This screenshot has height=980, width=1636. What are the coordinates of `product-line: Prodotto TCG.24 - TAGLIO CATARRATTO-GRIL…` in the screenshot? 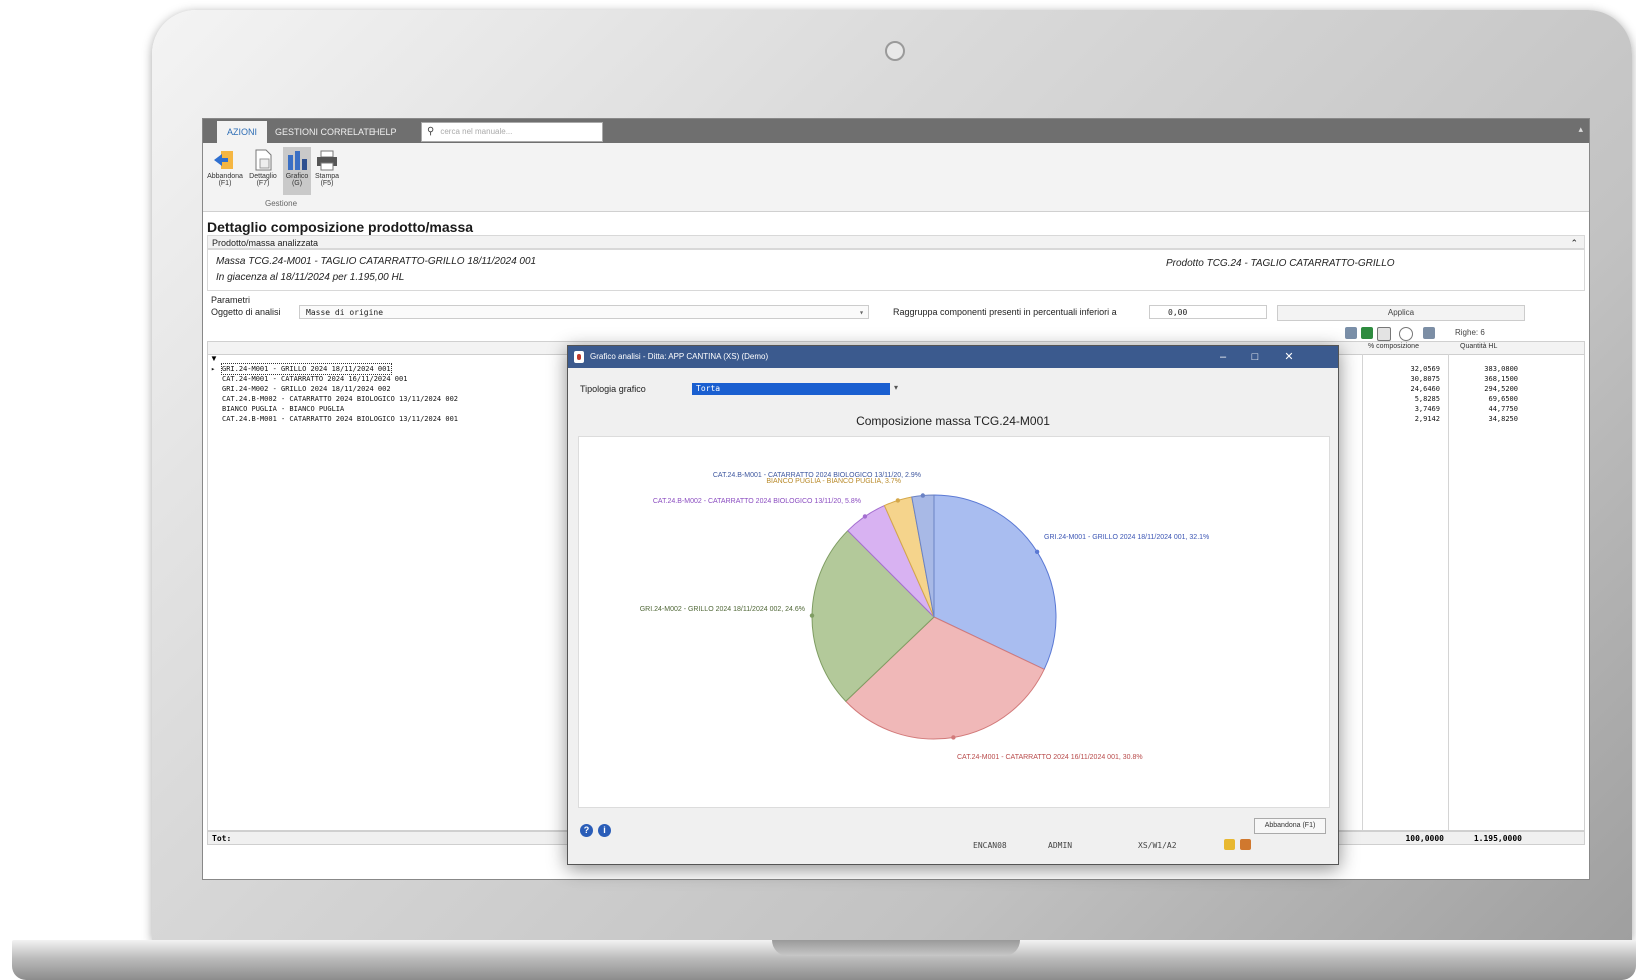 It's located at (1280, 263).